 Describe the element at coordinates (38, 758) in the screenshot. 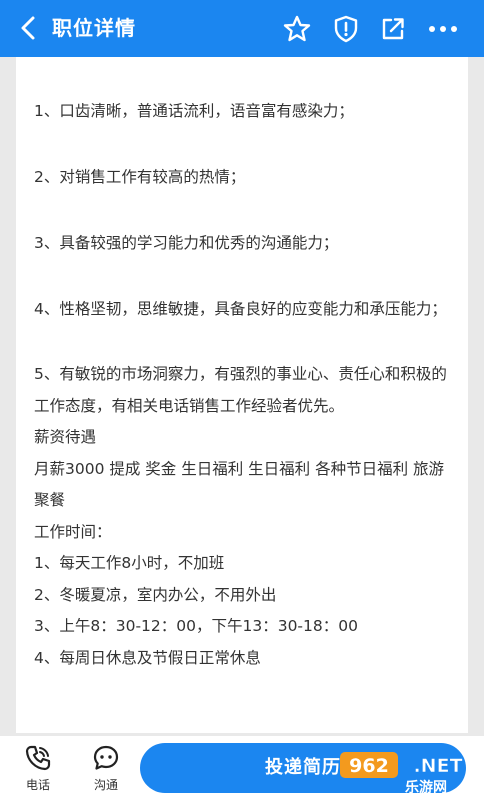

I see `phone-icon` at that location.